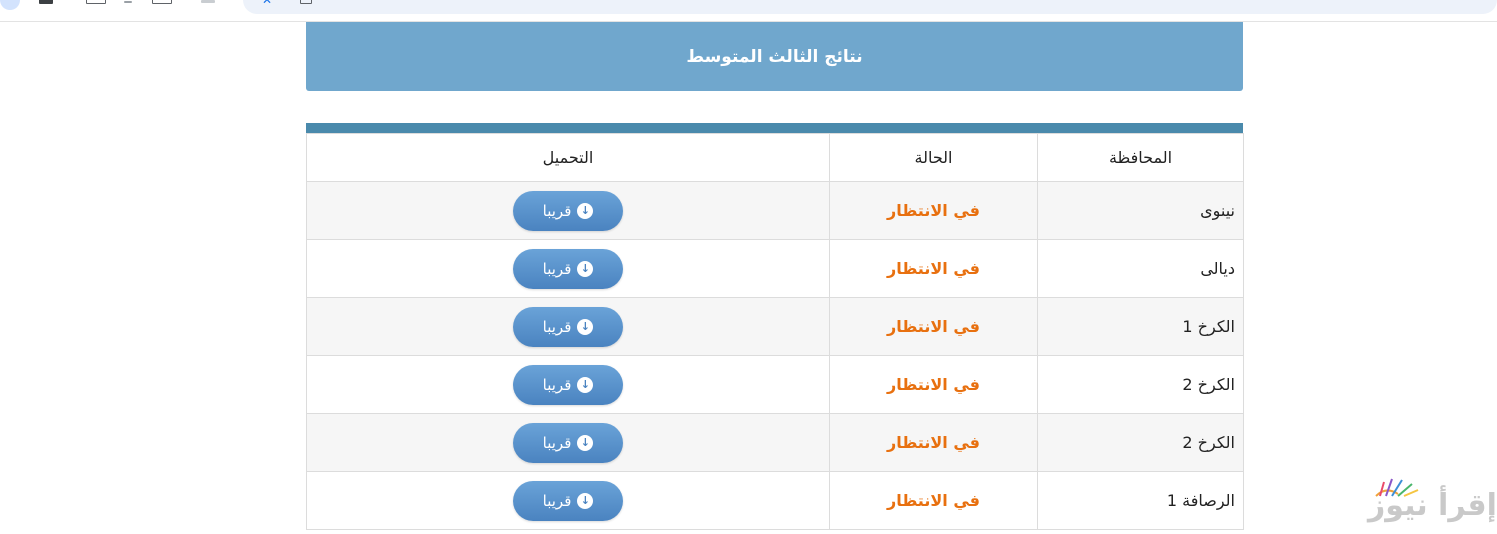 Image resolution: width=1497 pixels, height=534 pixels. Describe the element at coordinates (162, 2) in the screenshot. I see `window-icon` at that location.